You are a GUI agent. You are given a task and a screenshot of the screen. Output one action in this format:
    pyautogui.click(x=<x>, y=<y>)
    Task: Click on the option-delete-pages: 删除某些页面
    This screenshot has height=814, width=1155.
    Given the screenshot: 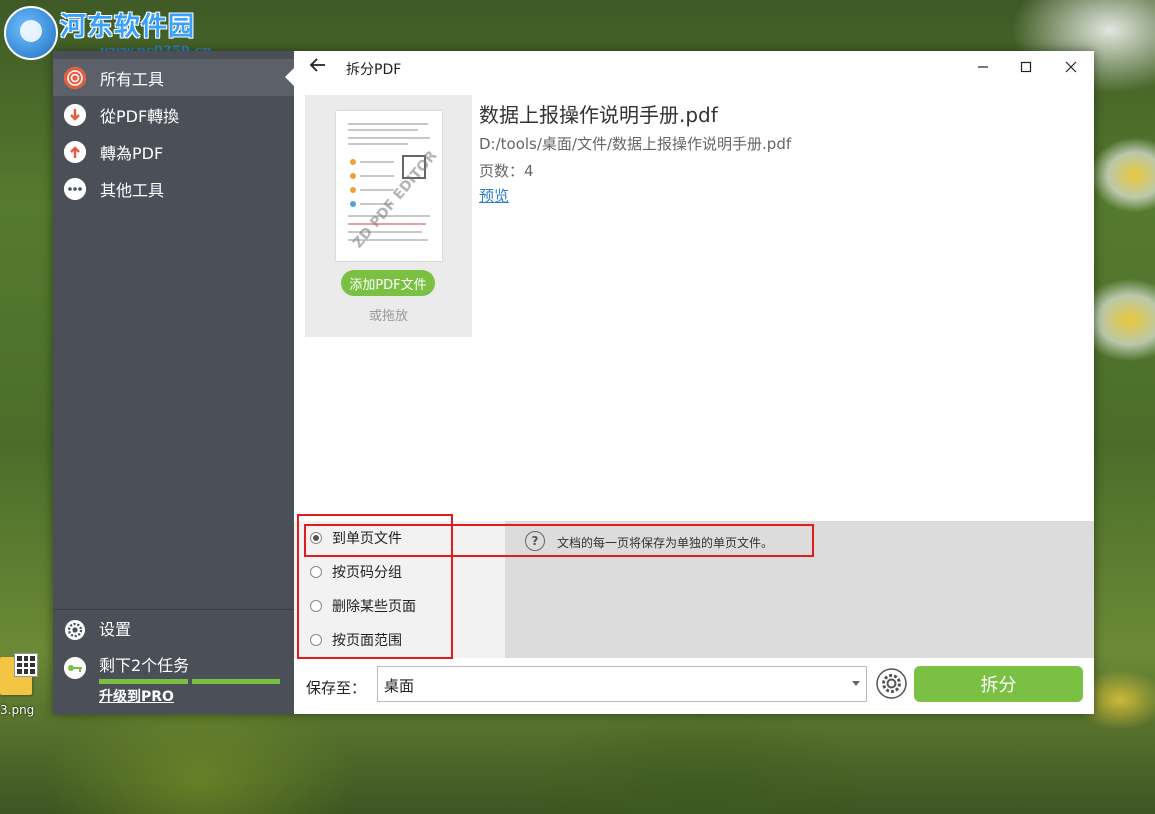 What is the action you would take?
    pyautogui.click(x=363, y=606)
    